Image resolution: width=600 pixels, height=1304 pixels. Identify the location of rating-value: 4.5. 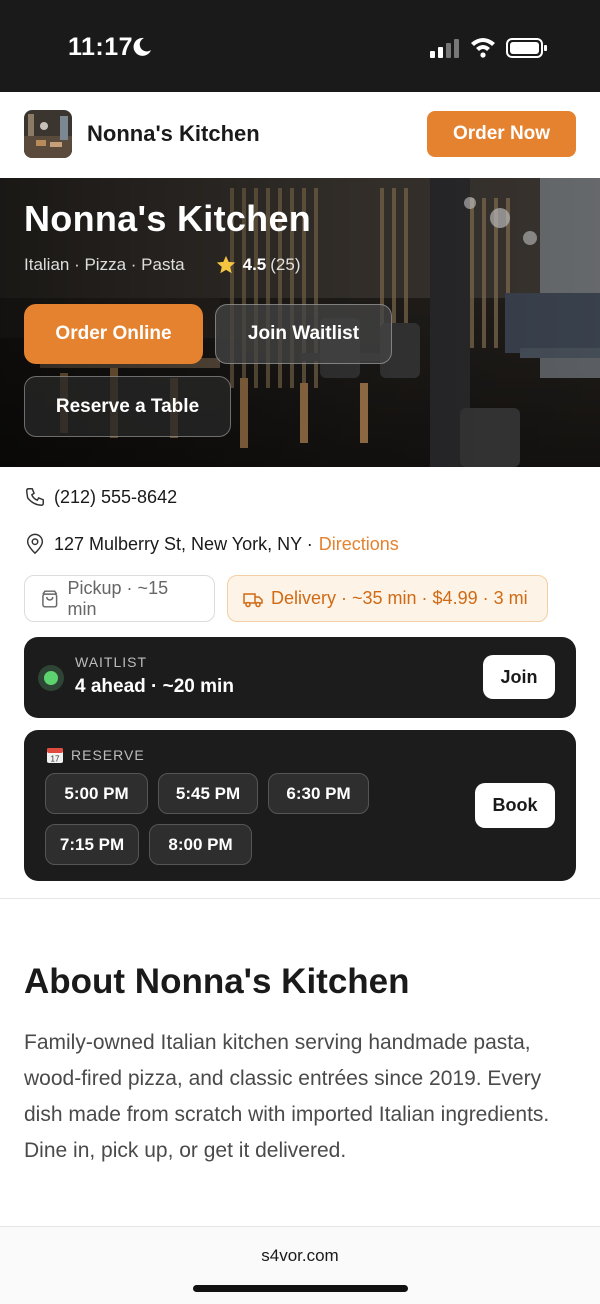
(254, 264).